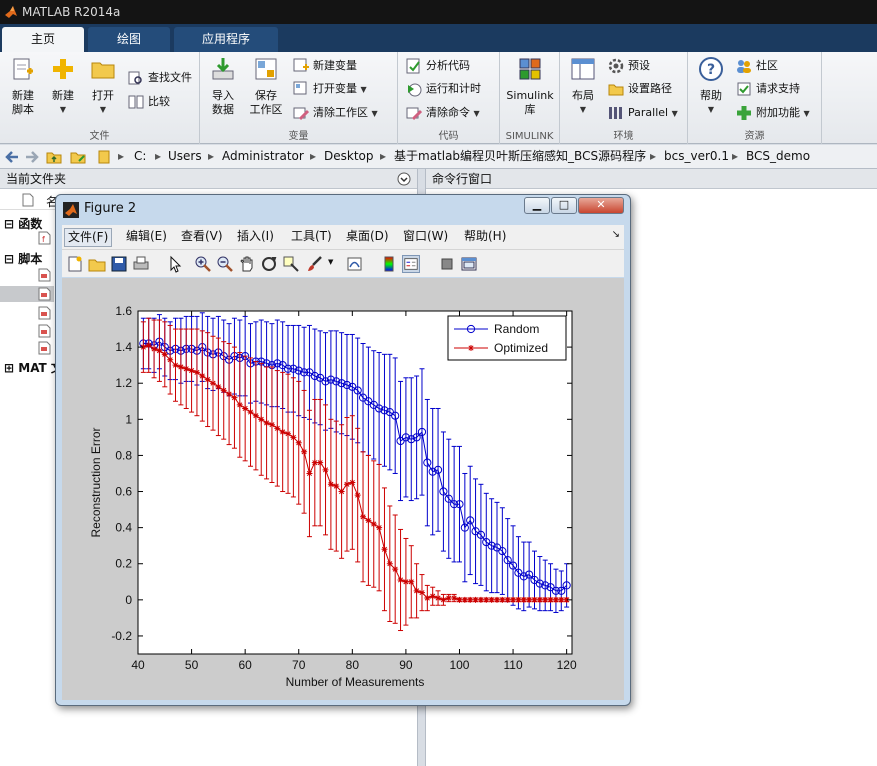 The image size is (877, 766). Describe the element at coordinates (583, 86) in the screenshot. I see `layout-button: 布局 ▼` at that location.